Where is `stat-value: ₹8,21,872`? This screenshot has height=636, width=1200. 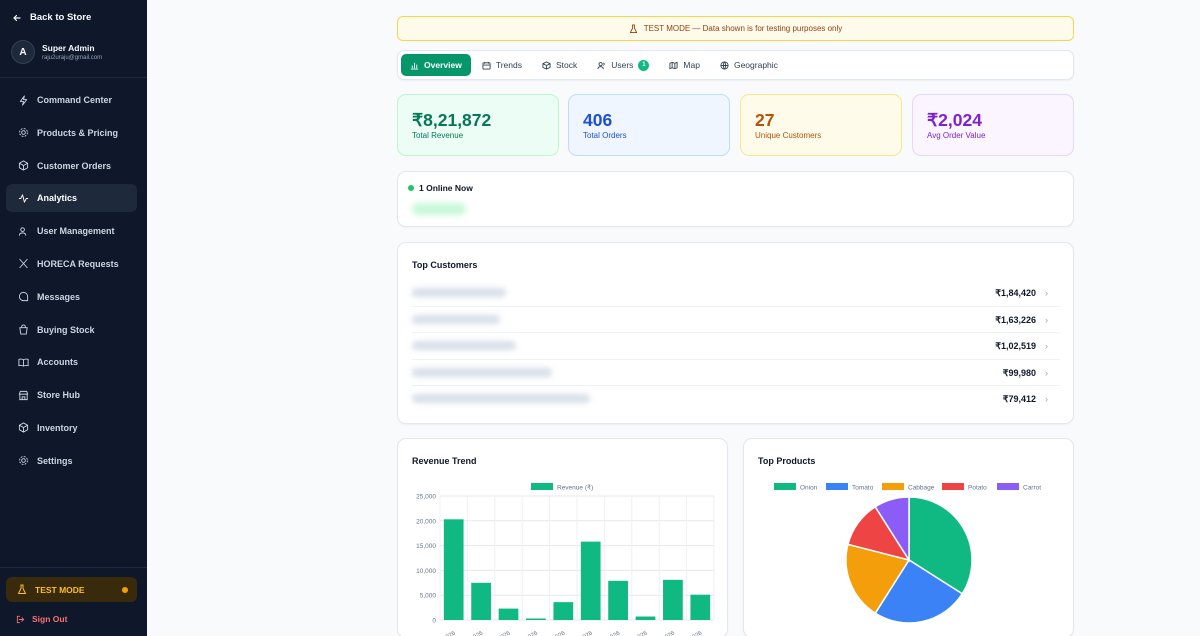
stat-value: ₹8,21,872 is located at coordinates (452, 120).